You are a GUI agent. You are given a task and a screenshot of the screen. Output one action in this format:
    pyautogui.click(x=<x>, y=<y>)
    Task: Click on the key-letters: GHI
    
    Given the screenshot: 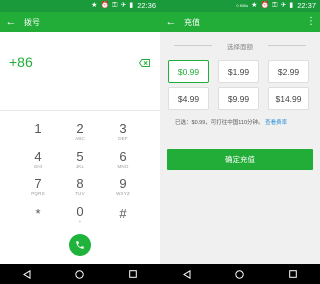 What is the action you would take?
    pyautogui.click(x=38, y=166)
    